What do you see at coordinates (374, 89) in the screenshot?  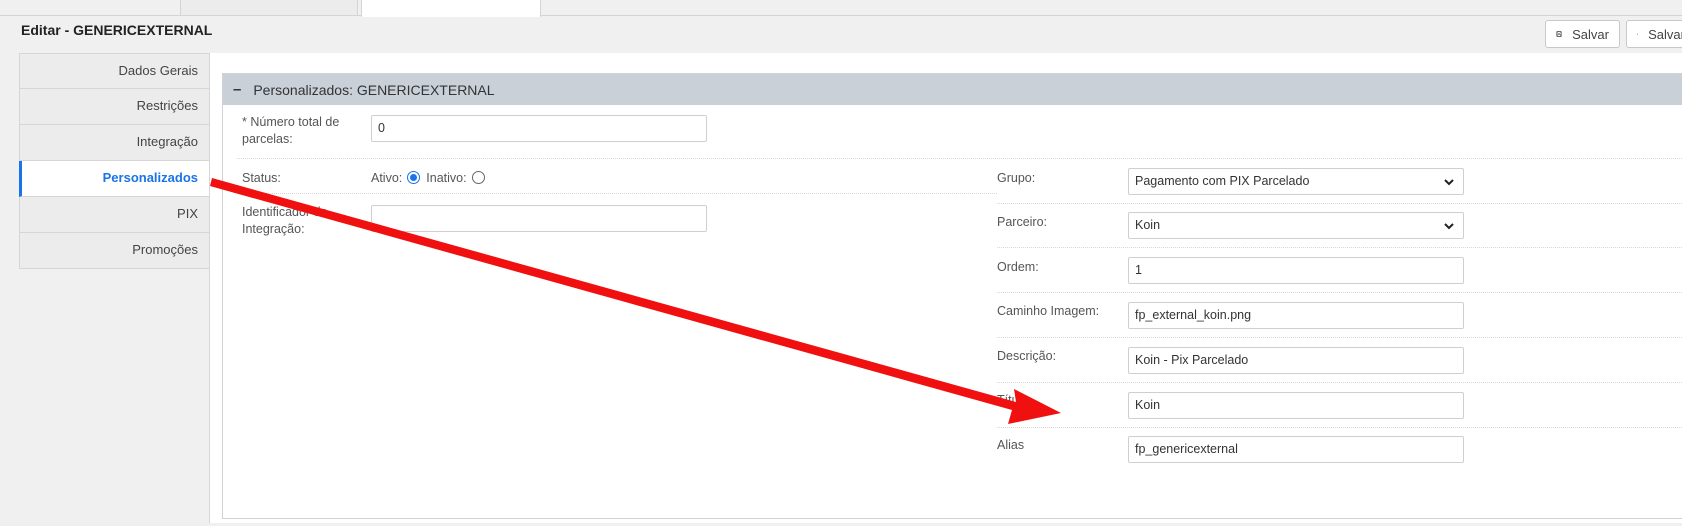 I see `section-title: Personalizados: GENERICEXTERNAL` at bounding box center [374, 89].